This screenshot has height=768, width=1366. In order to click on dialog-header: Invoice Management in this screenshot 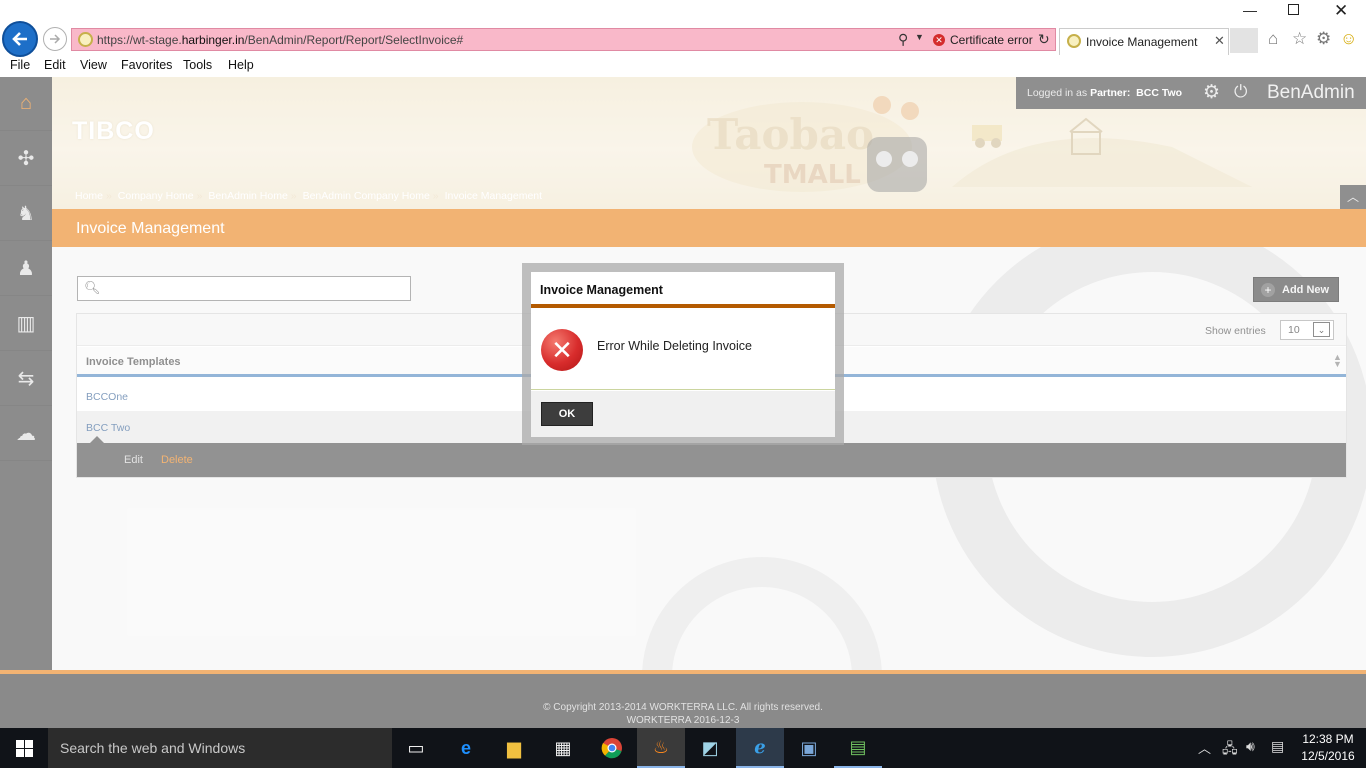, I will do `click(683, 290)`.